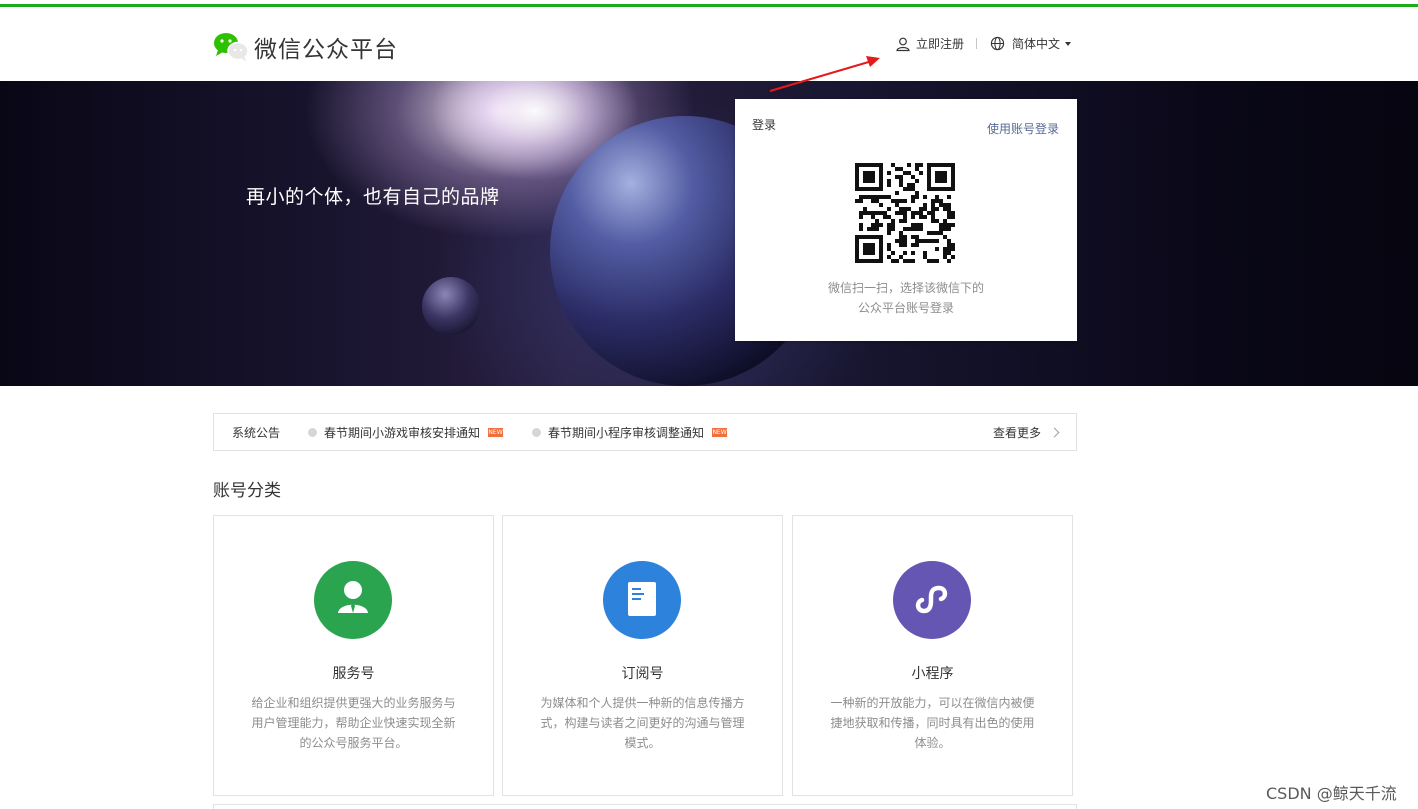 The width and height of the screenshot is (1418, 809). I want to click on header-divider, so click(977, 43).